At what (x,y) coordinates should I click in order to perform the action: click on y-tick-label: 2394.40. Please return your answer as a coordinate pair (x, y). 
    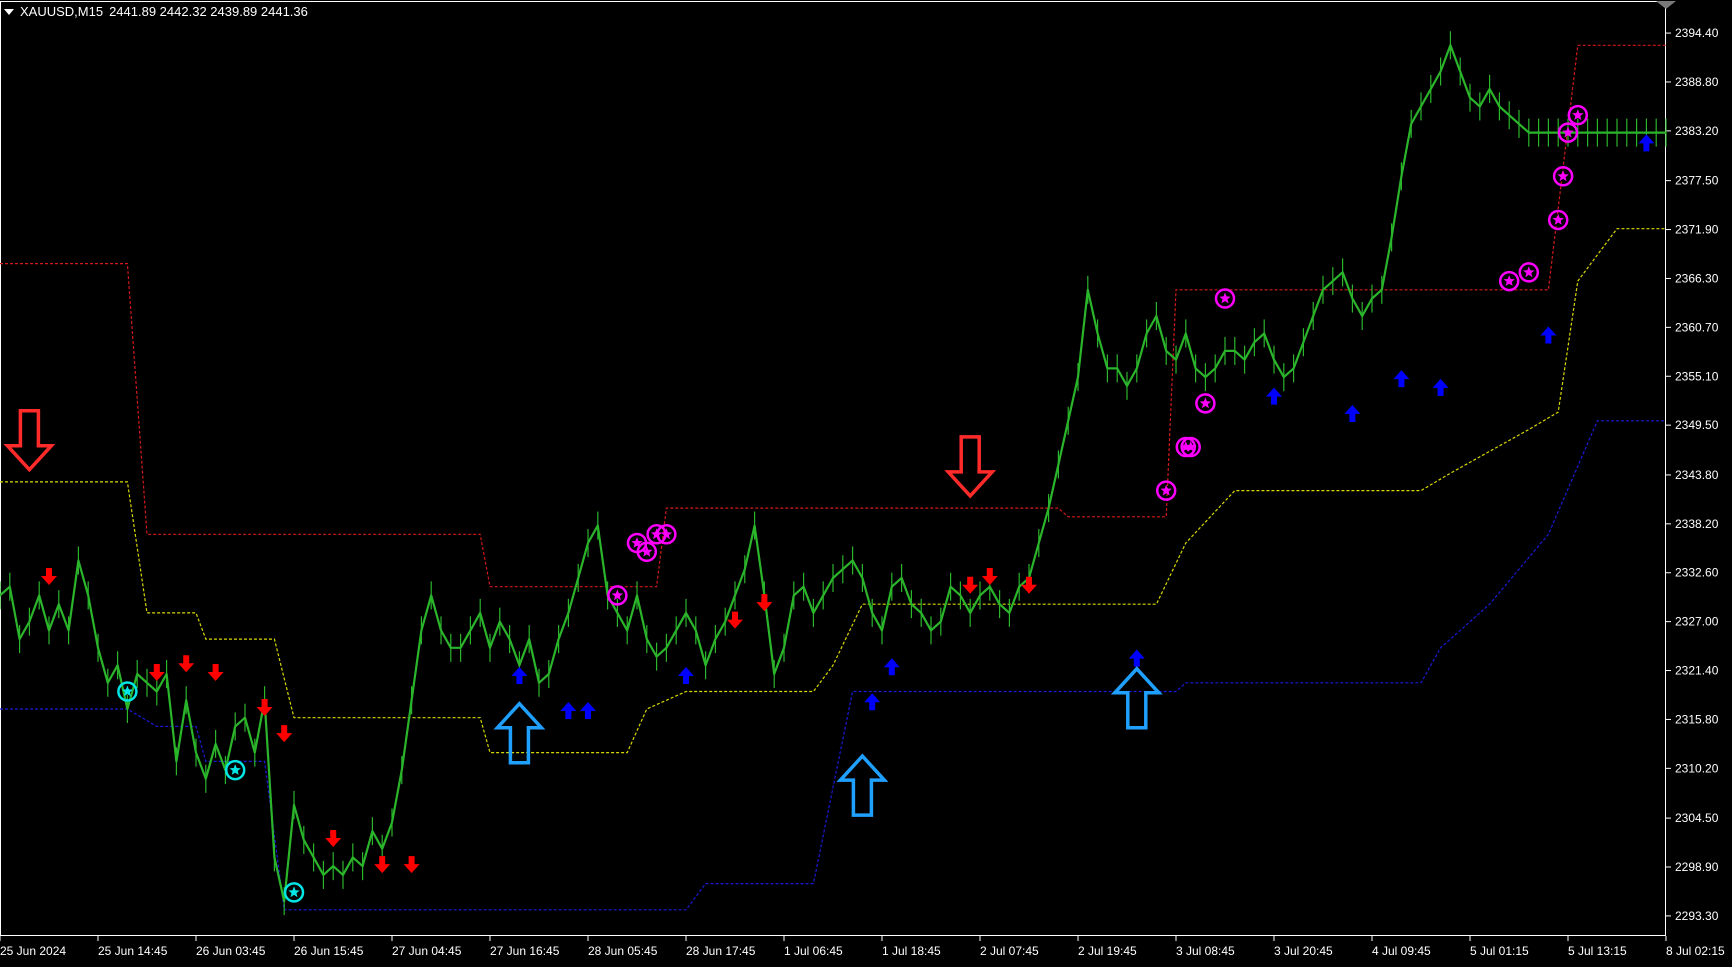
    Looking at the image, I should click on (1697, 33).